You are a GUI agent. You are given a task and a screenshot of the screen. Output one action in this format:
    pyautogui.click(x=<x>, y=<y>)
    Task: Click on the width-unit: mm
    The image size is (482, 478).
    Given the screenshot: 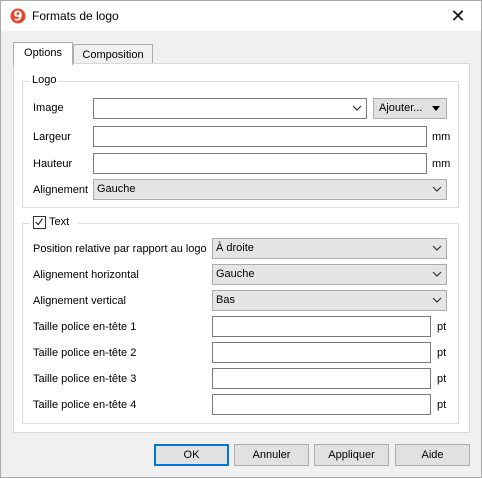 What is the action you would take?
    pyautogui.click(x=441, y=137)
    